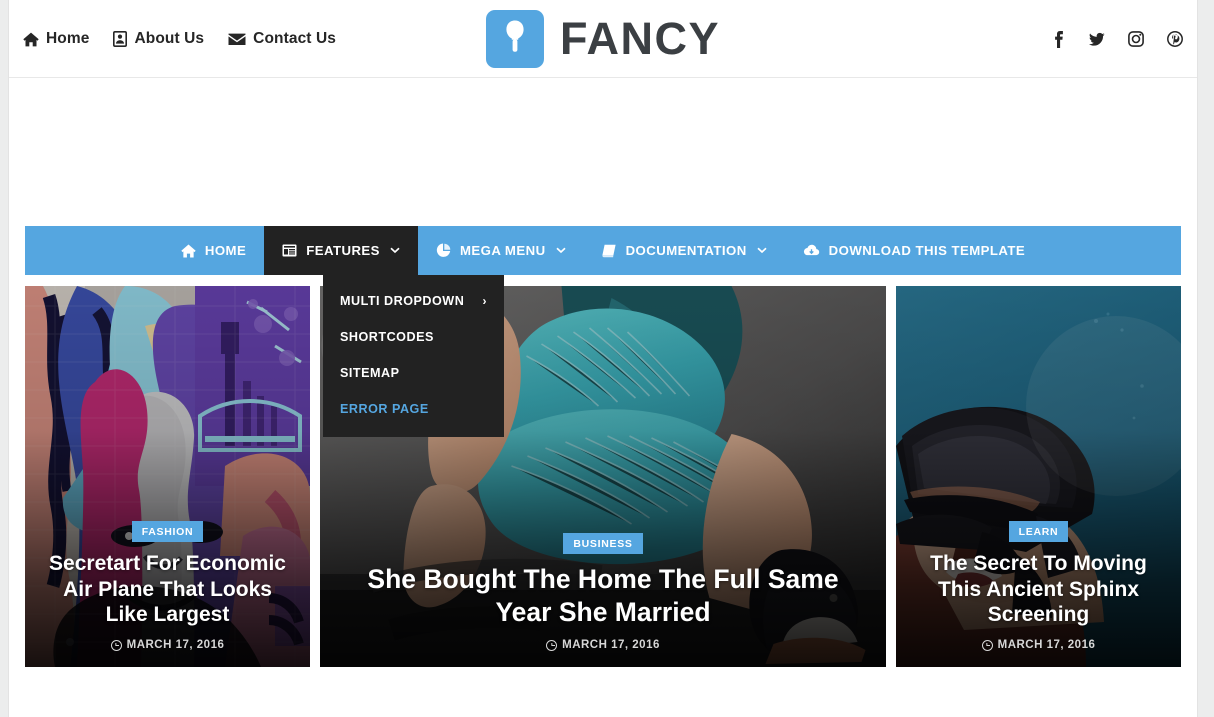 The height and width of the screenshot is (717, 1214). I want to click on id-card-icon, so click(120, 39).